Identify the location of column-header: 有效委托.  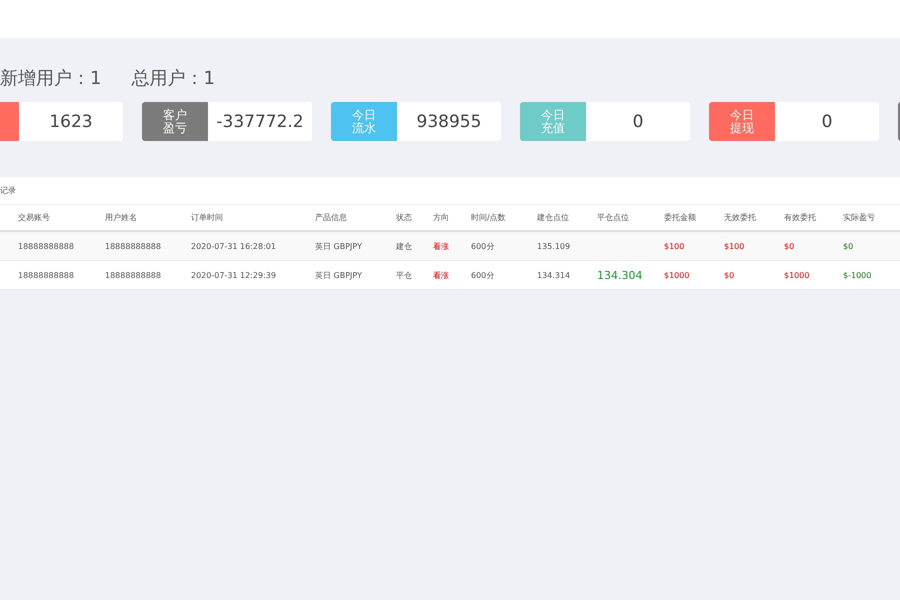
(800, 217).